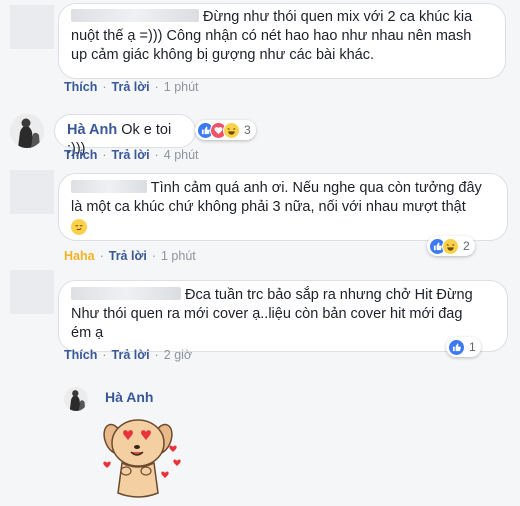 This screenshot has height=506, width=520. Describe the element at coordinates (456, 347) in the screenshot. I see `like-reaction-icon` at that location.